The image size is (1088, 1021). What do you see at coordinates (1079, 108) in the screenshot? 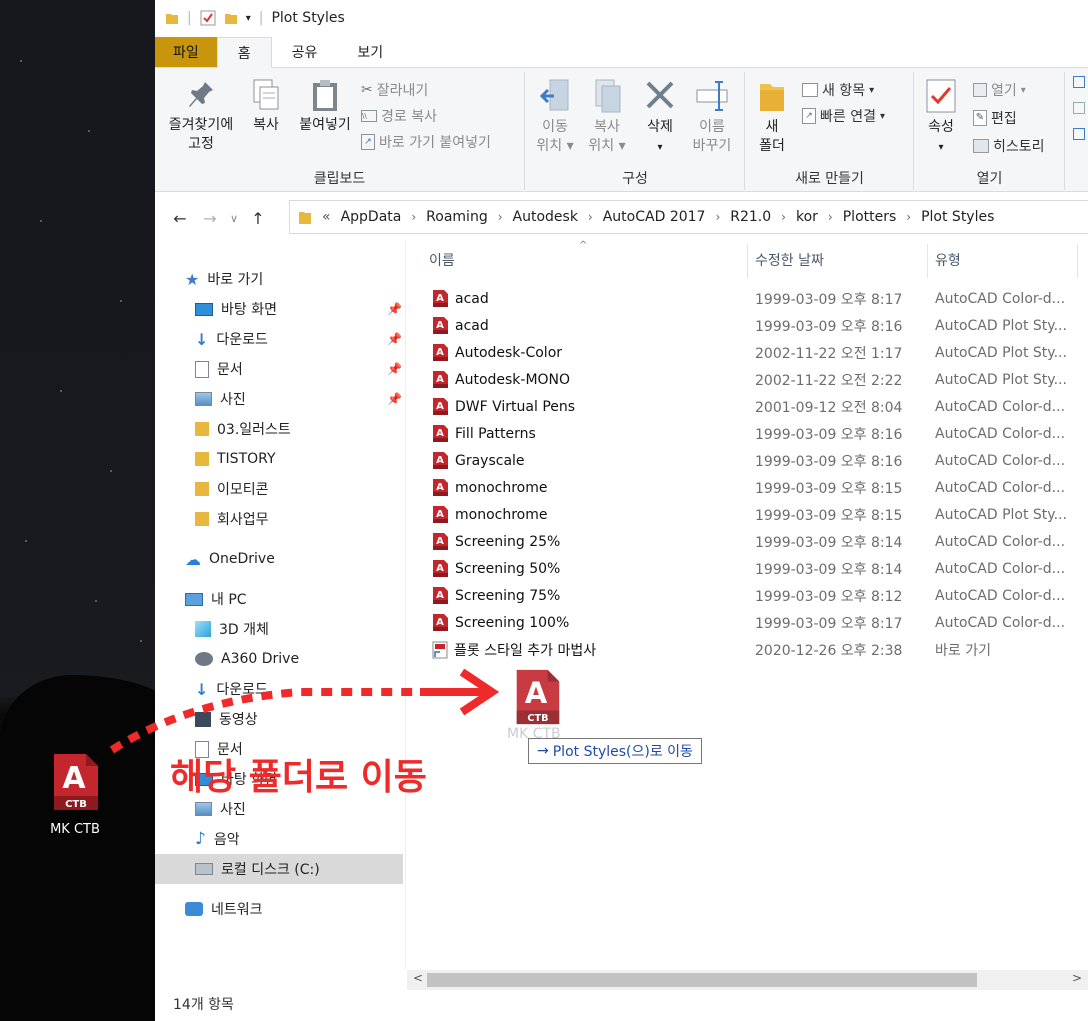
I see `select-none-icon` at bounding box center [1079, 108].